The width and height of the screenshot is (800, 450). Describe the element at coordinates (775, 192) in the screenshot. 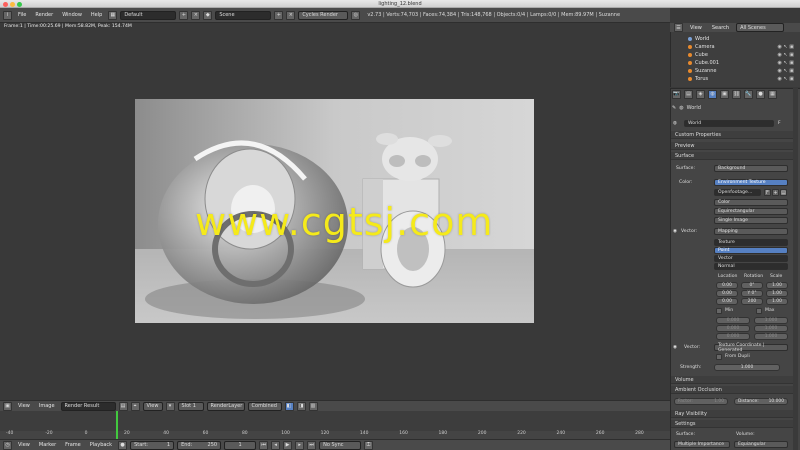

I see `image-new-button: +` at that location.